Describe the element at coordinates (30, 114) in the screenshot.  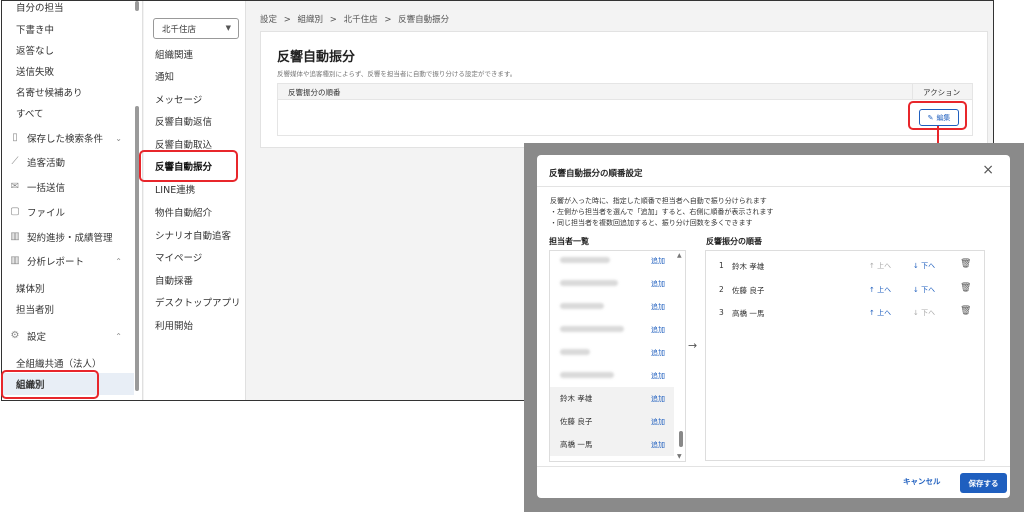
I see `sidebar-item-label: すべて` at that location.